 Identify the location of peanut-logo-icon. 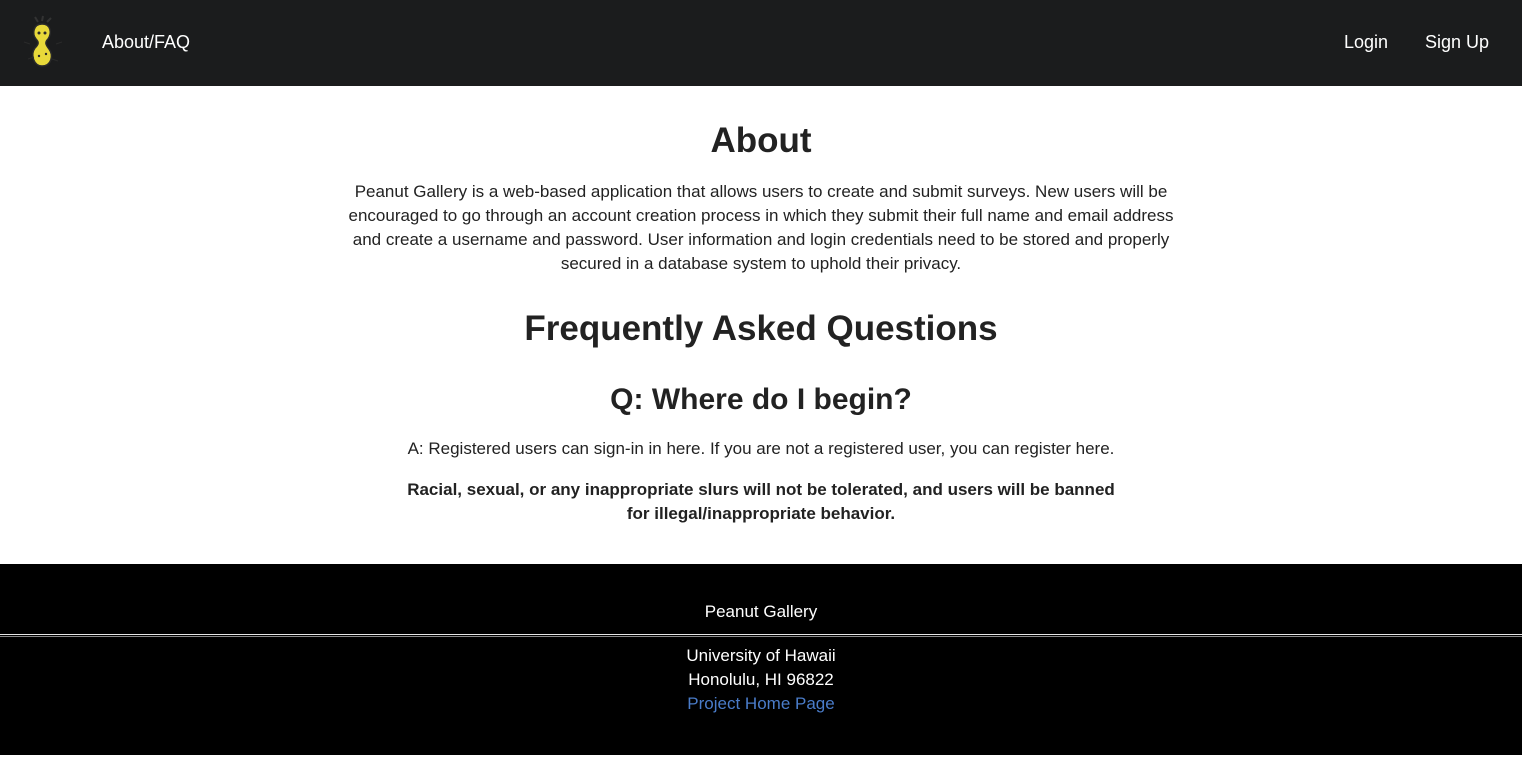
(43, 43).